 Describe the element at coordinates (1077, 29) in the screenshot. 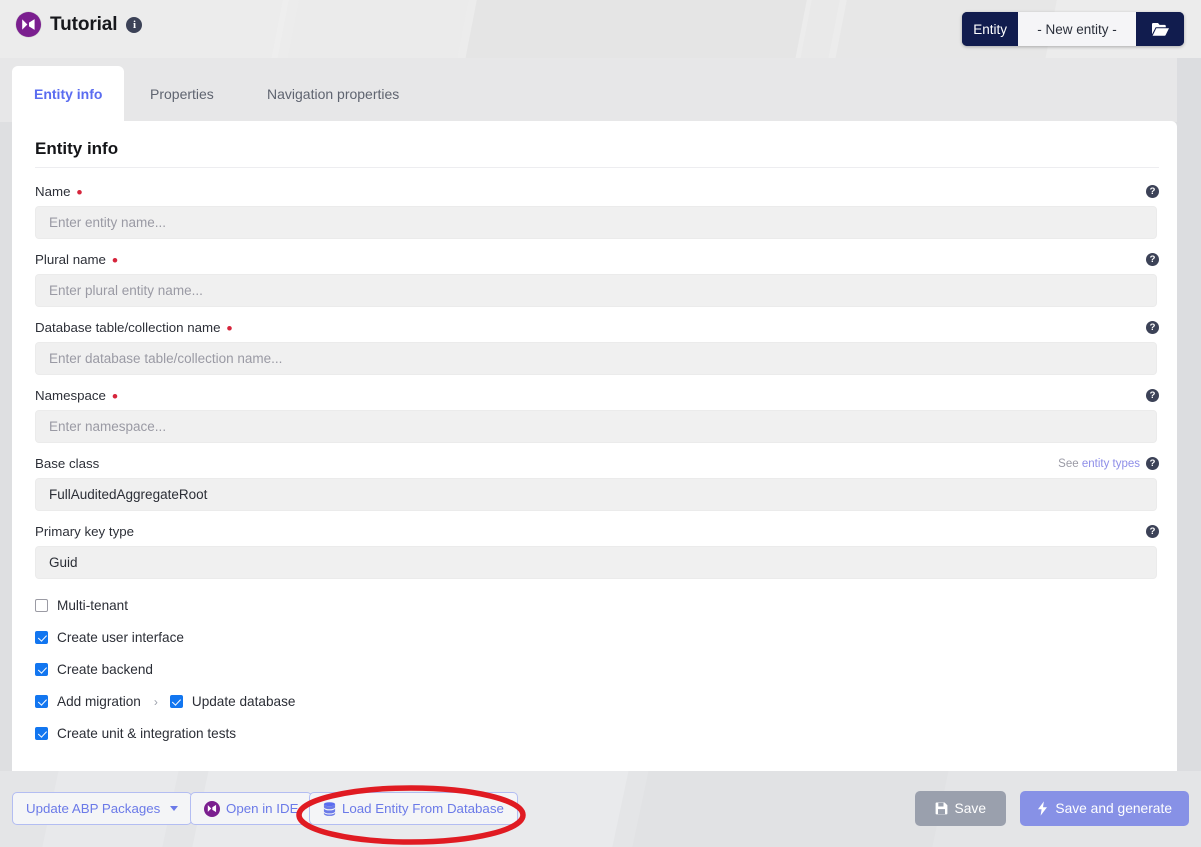

I see `entity-selector-value: - New entity -` at that location.